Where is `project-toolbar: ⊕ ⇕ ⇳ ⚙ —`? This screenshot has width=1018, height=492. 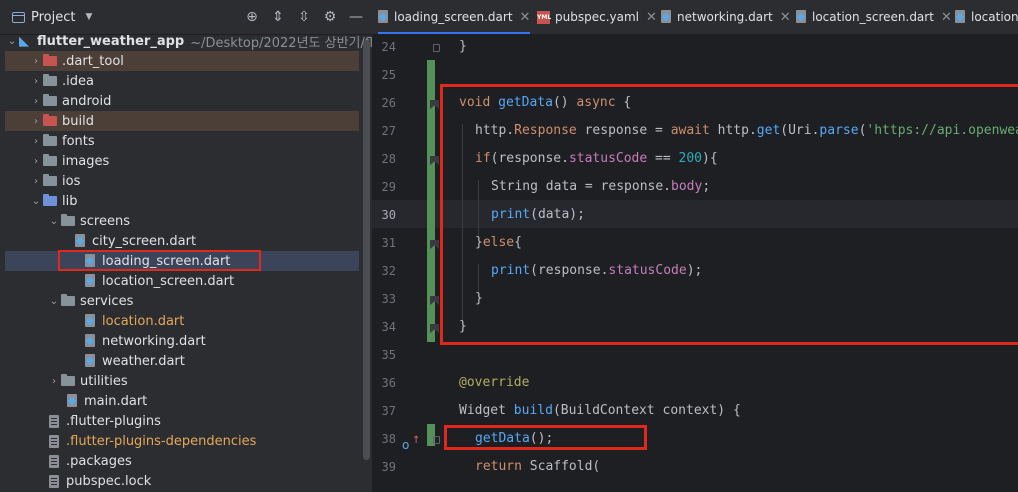 project-toolbar: ⊕ ⇕ ⇳ ⚙ — is located at coordinates (304, 17).